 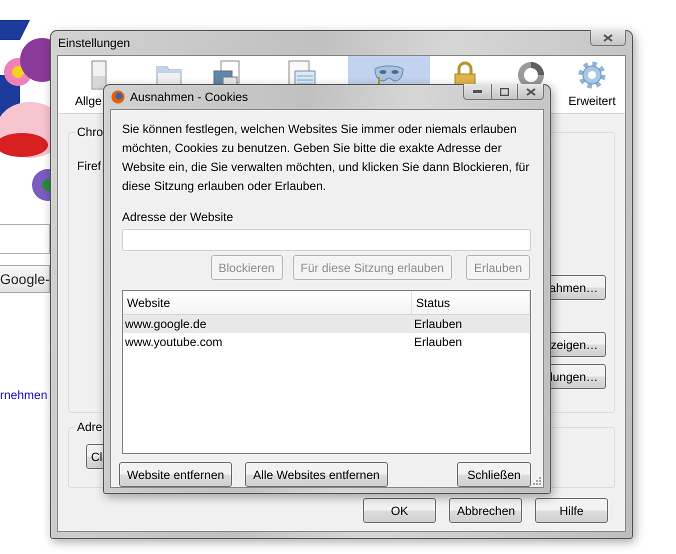 What do you see at coordinates (89, 166) in the screenshot?
I see `option-label: Firef` at bounding box center [89, 166].